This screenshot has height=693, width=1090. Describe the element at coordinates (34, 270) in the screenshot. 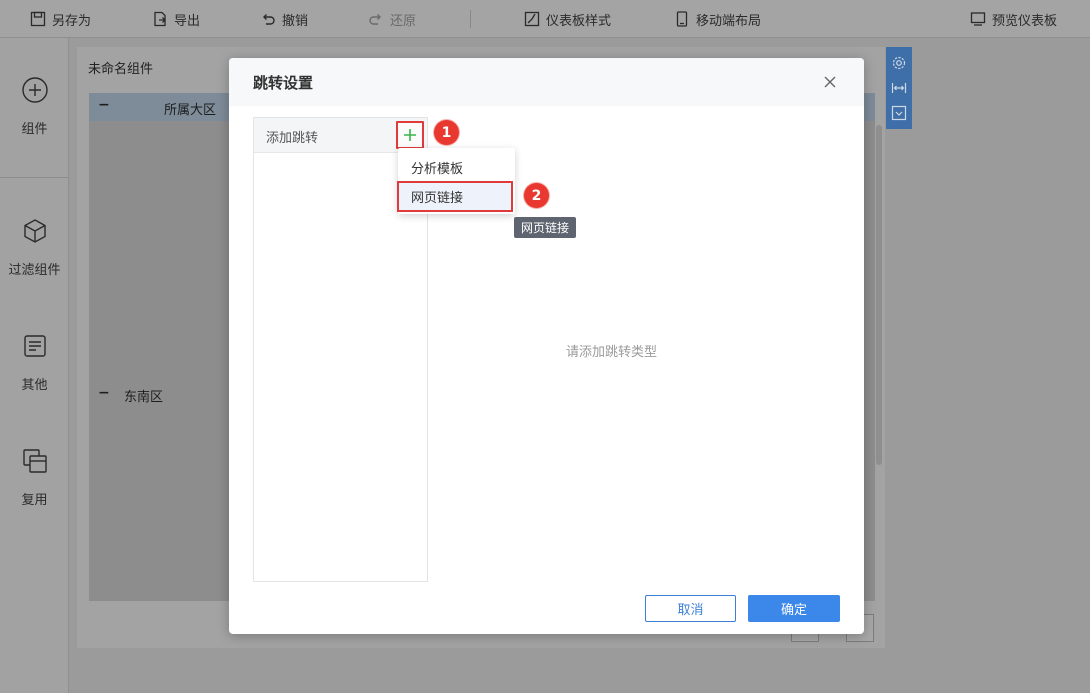

I see `sidebar-item-label: 过滤组件` at that location.